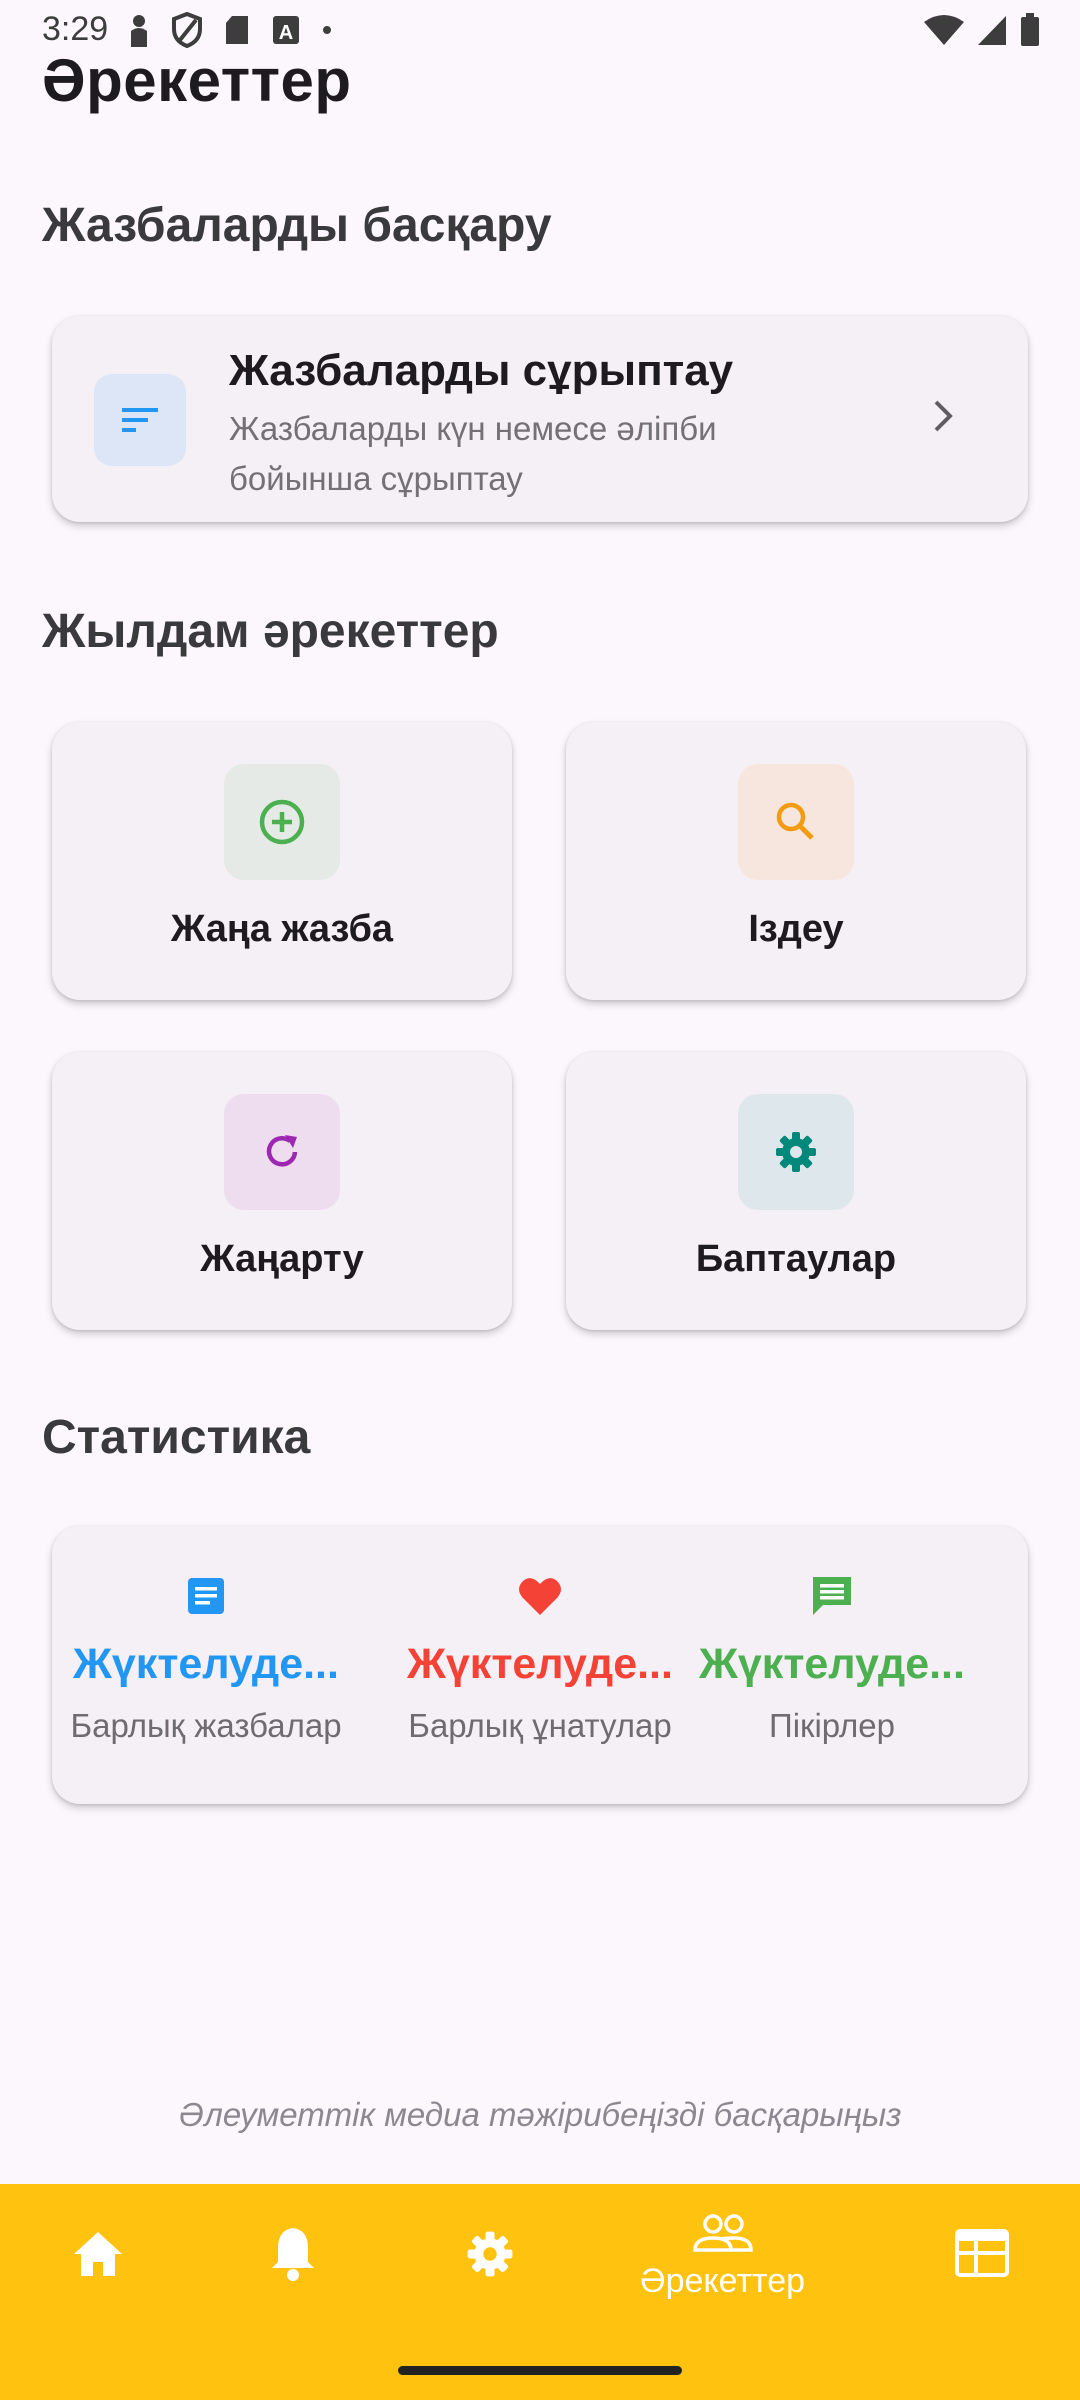  What do you see at coordinates (270, 631) in the screenshot?
I see `section-title-quick: Жылдам әрекеттер` at bounding box center [270, 631].